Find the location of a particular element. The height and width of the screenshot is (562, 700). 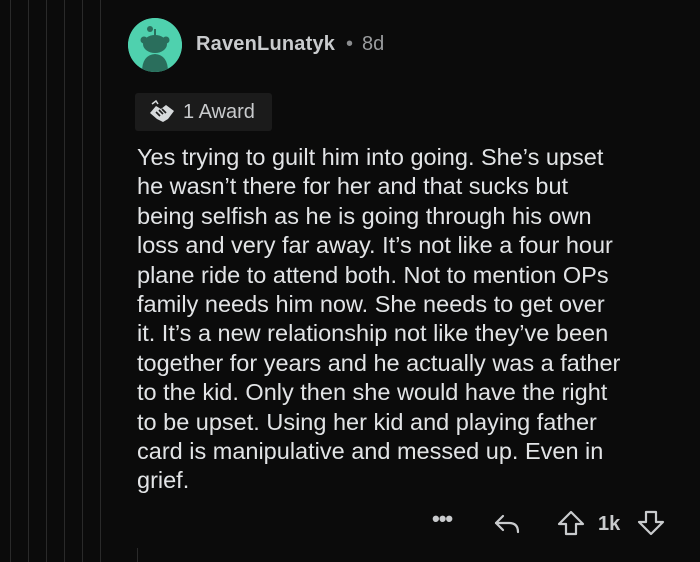

author-username: RavenLunatyk is located at coordinates (265, 44).